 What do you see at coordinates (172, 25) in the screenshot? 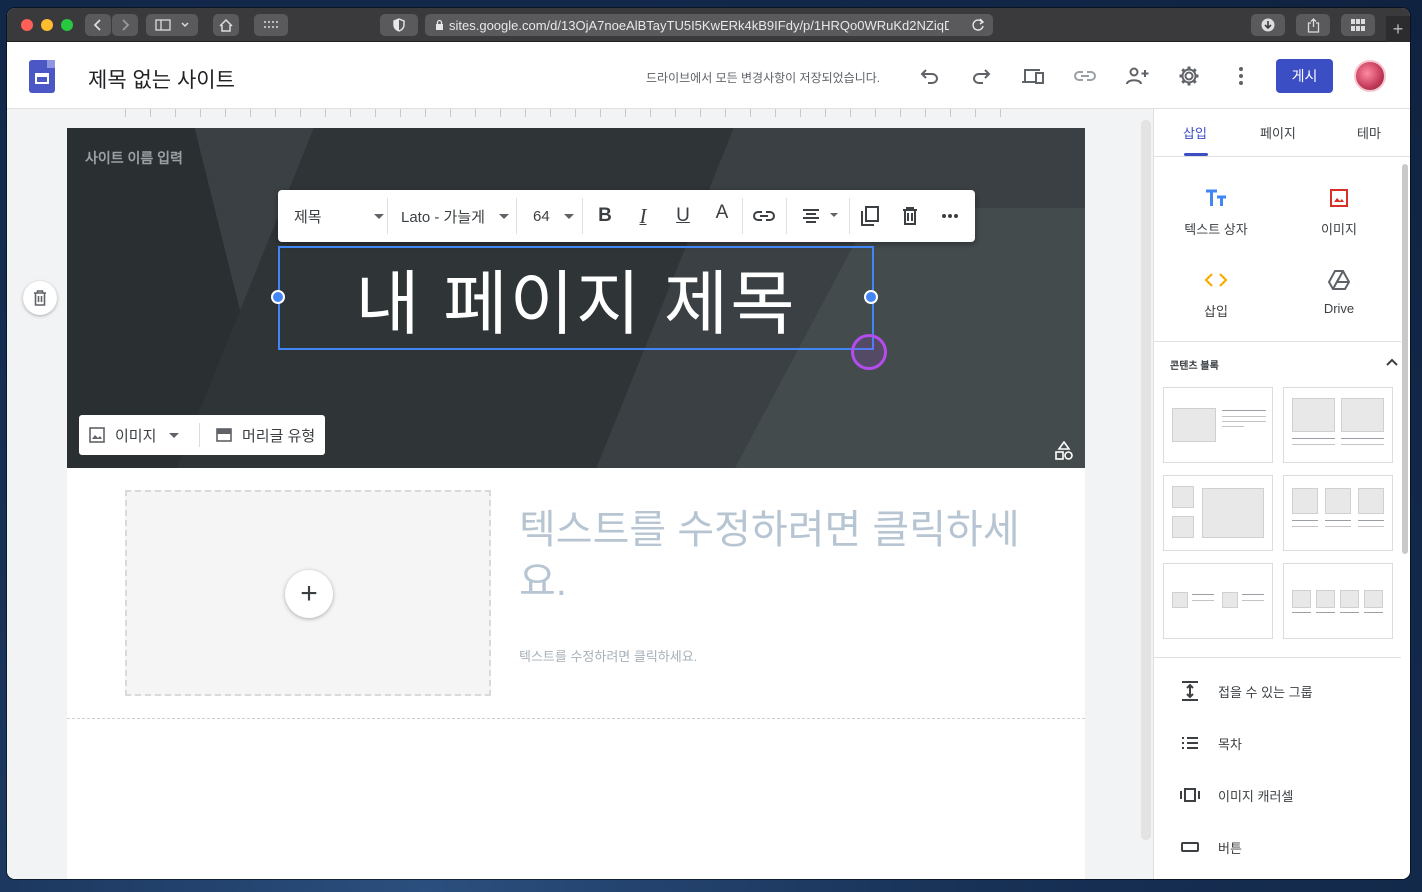
I see `sidebar-toggle-button` at bounding box center [172, 25].